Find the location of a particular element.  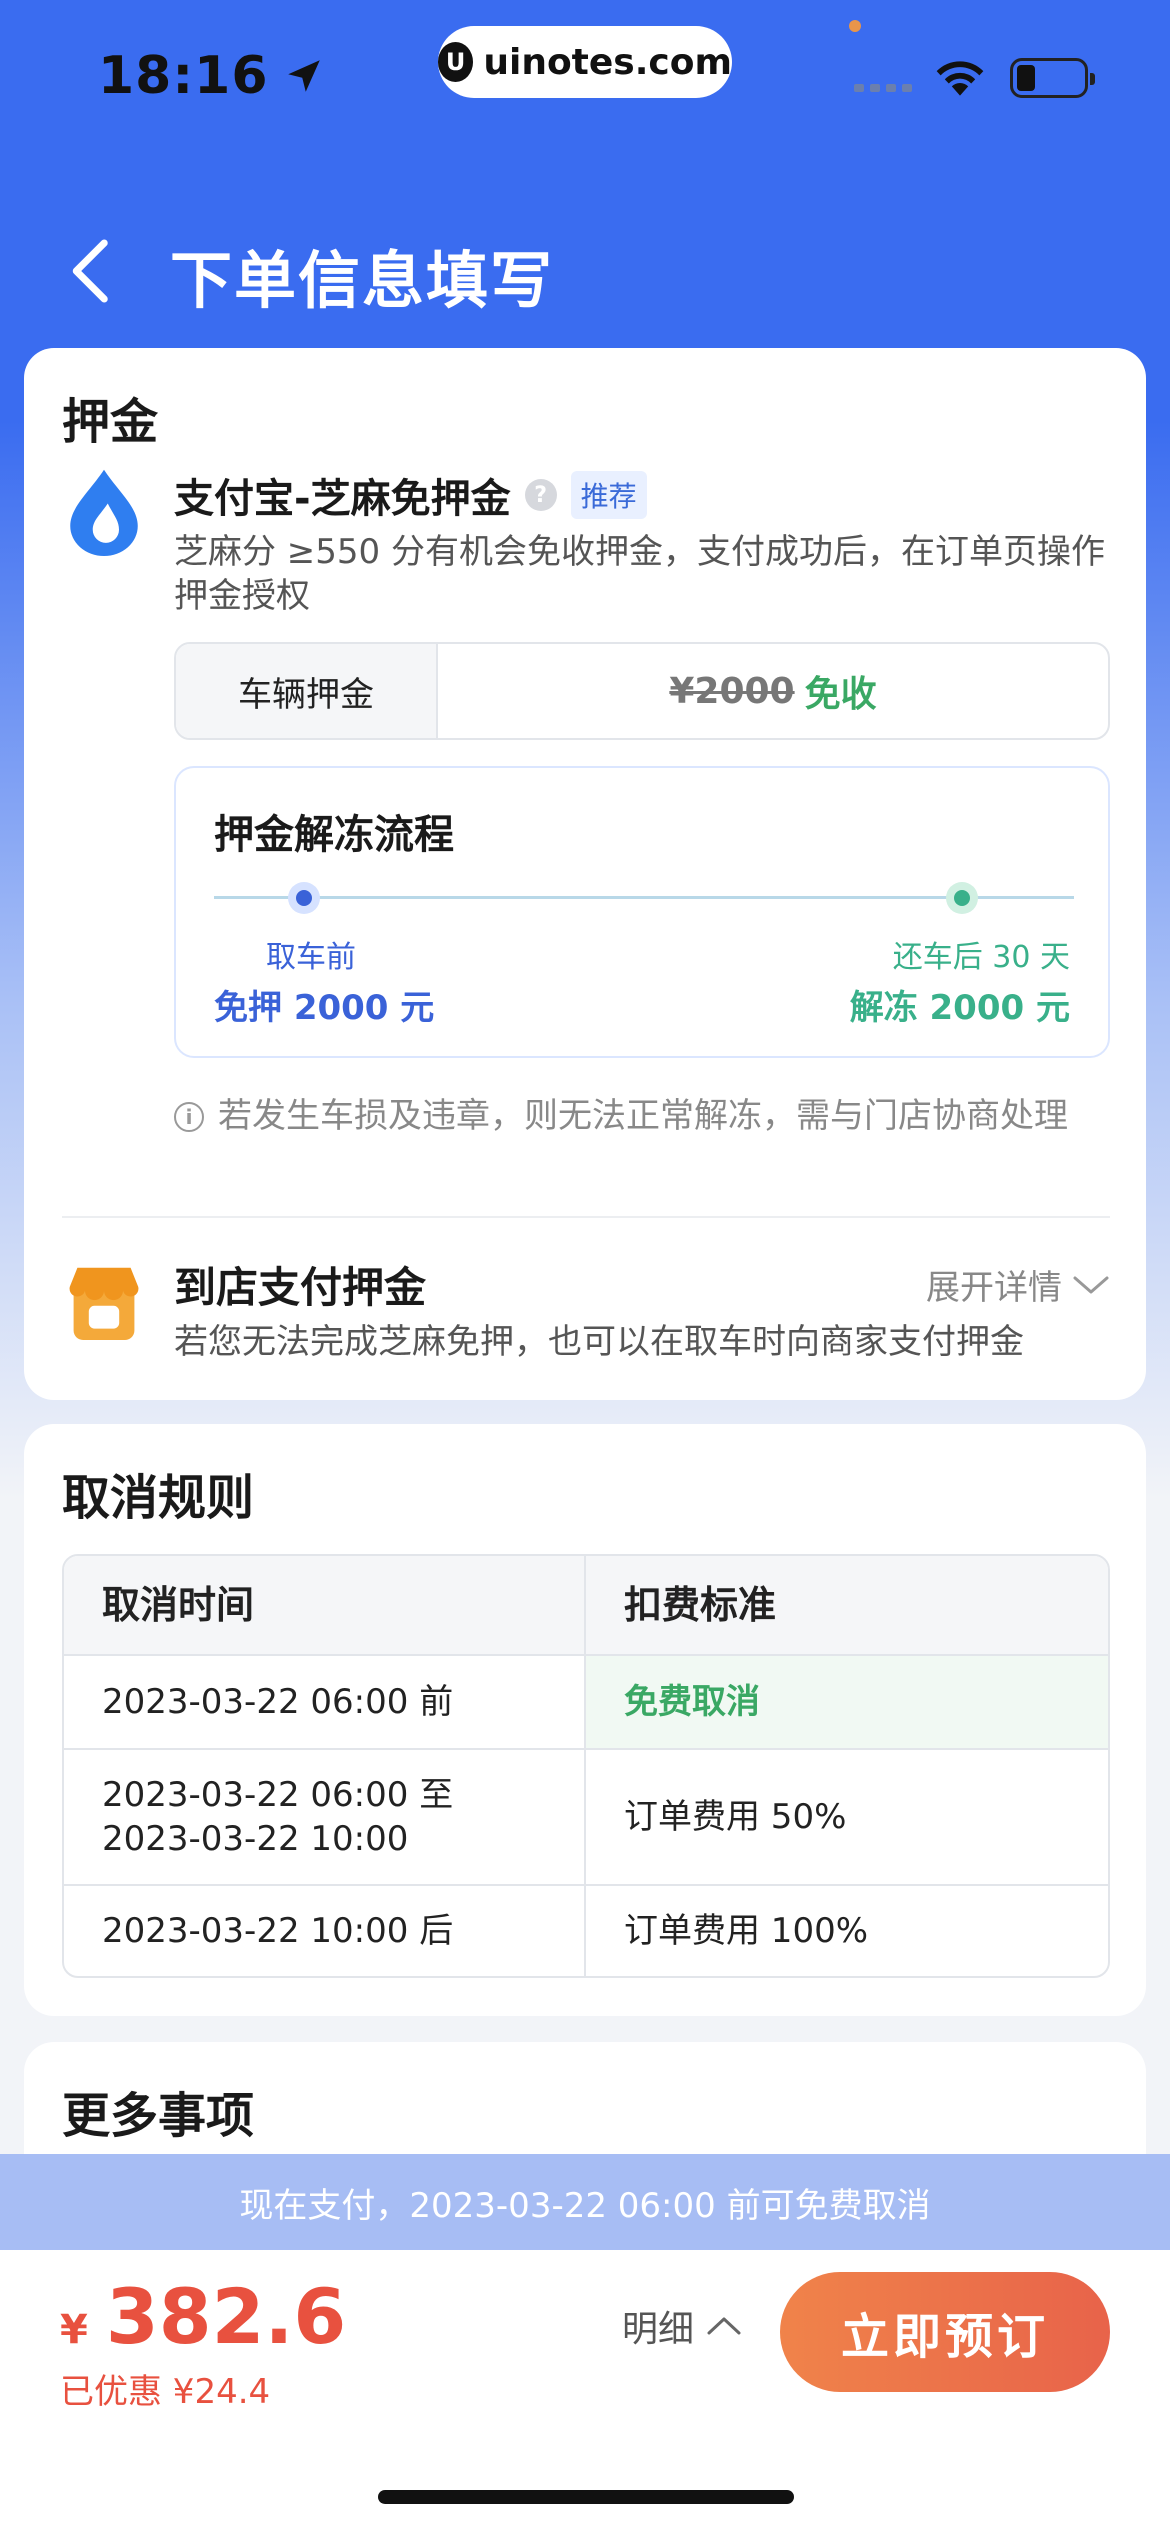

cancel-time-text: 2023-03-22 06:00 至 is located at coordinates (278, 1795).